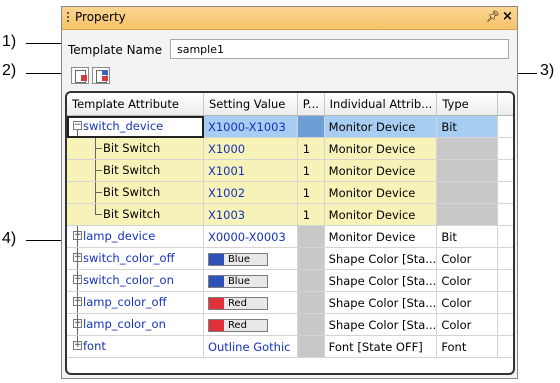 The width and height of the screenshot is (560, 383). Describe the element at coordinates (135, 346) in the screenshot. I see `attribute-name-cell: + font` at that location.